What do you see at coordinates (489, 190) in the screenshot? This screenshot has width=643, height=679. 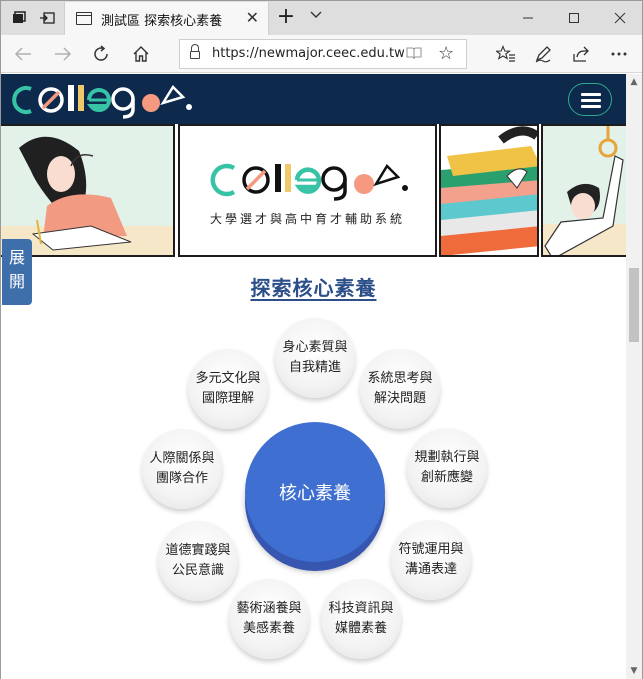 I see `banner-illustration-books` at bounding box center [489, 190].